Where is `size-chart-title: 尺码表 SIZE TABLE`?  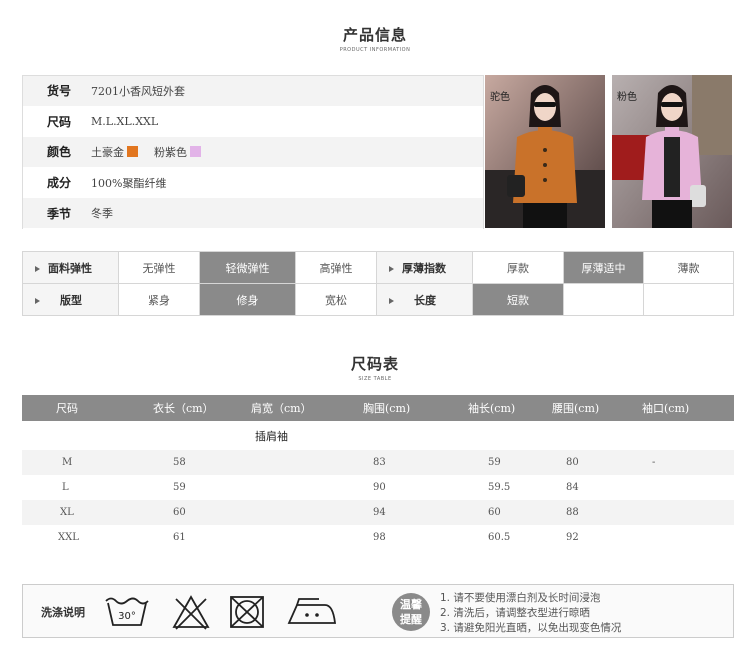
size-chart-title: 尺码表 SIZE TABLE is located at coordinates (375, 367).